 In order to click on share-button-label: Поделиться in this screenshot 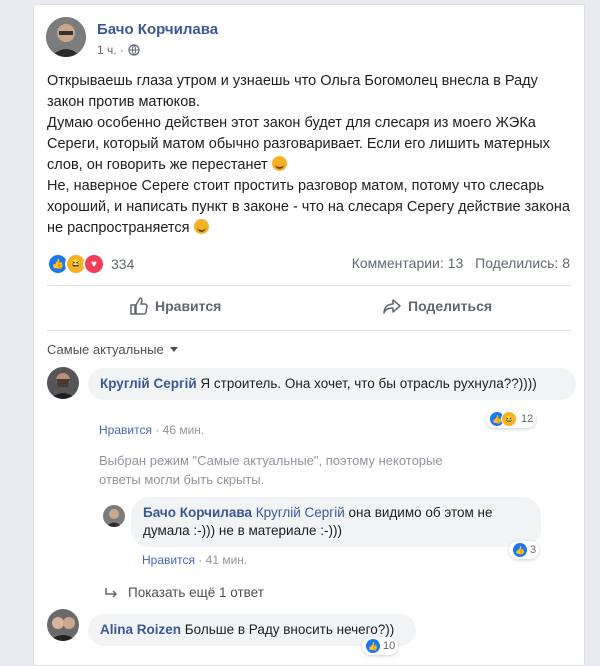, I will do `click(450, 306)`.